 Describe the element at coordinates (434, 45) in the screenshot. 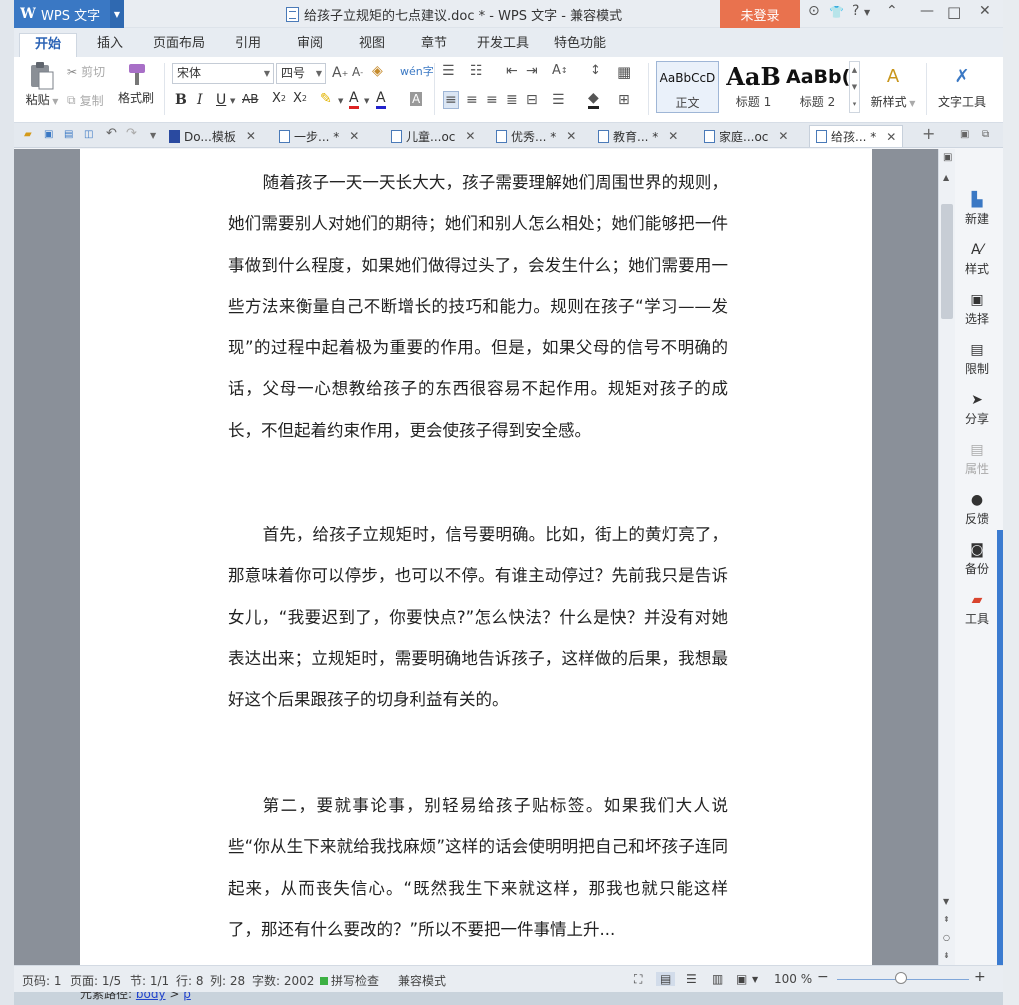

I see `tab-chapter: 章节` at that location.